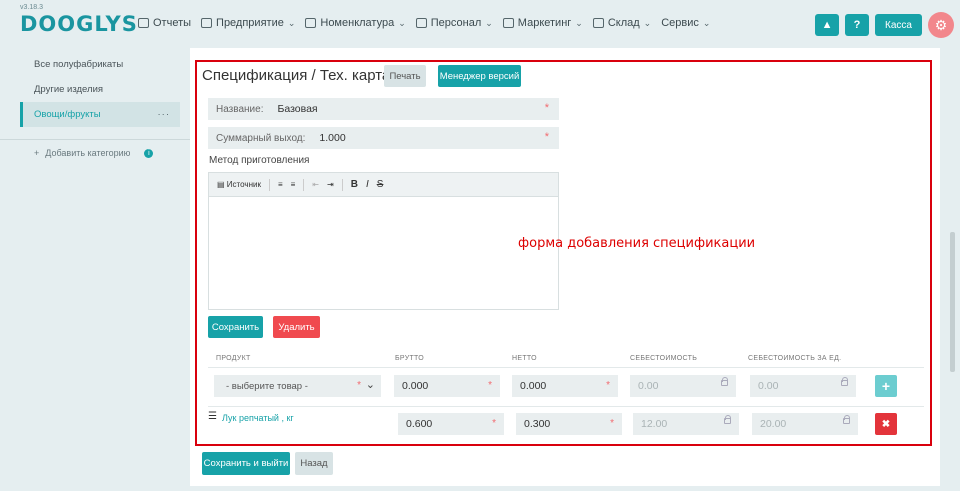  I want to click on netto-input: 0.300 *, so click(569, 424).